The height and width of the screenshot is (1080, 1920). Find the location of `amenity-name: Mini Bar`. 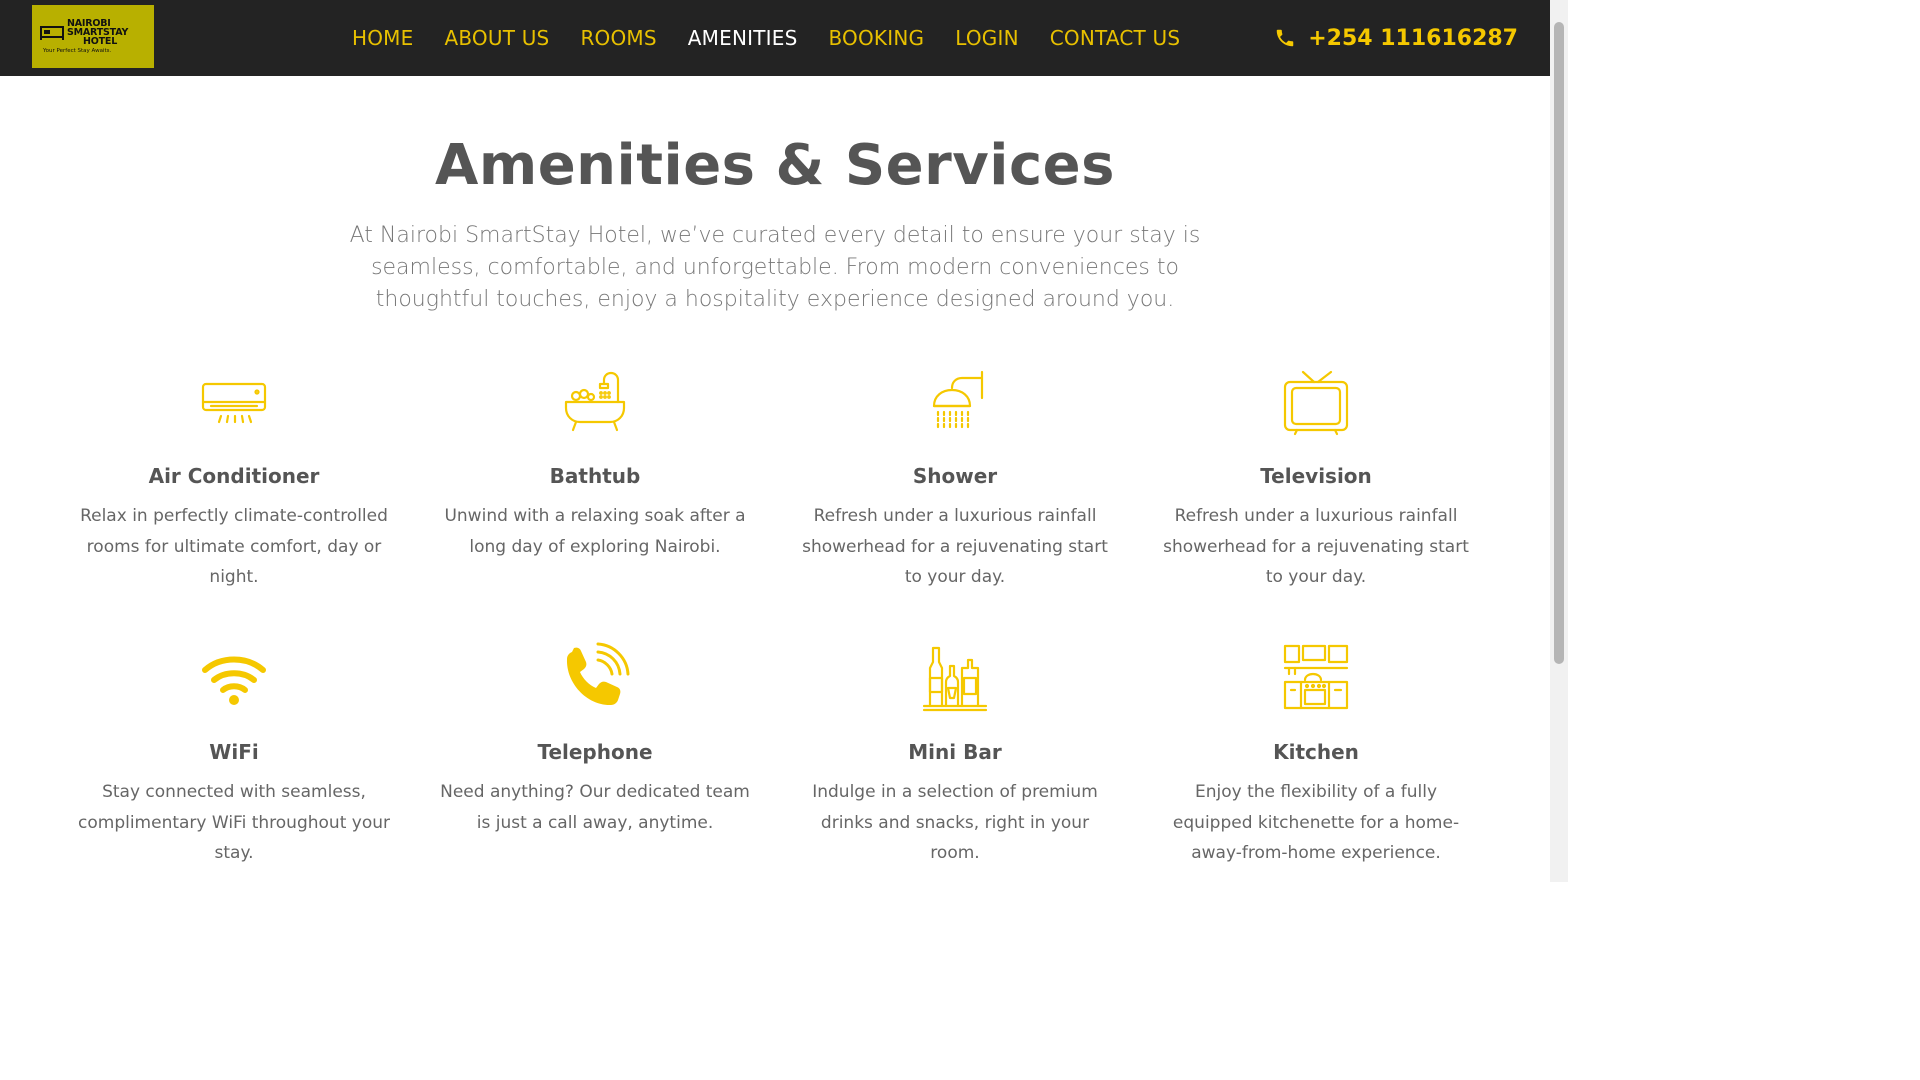

amenity-name: Mini Bar is located at coordinates (955, 752).